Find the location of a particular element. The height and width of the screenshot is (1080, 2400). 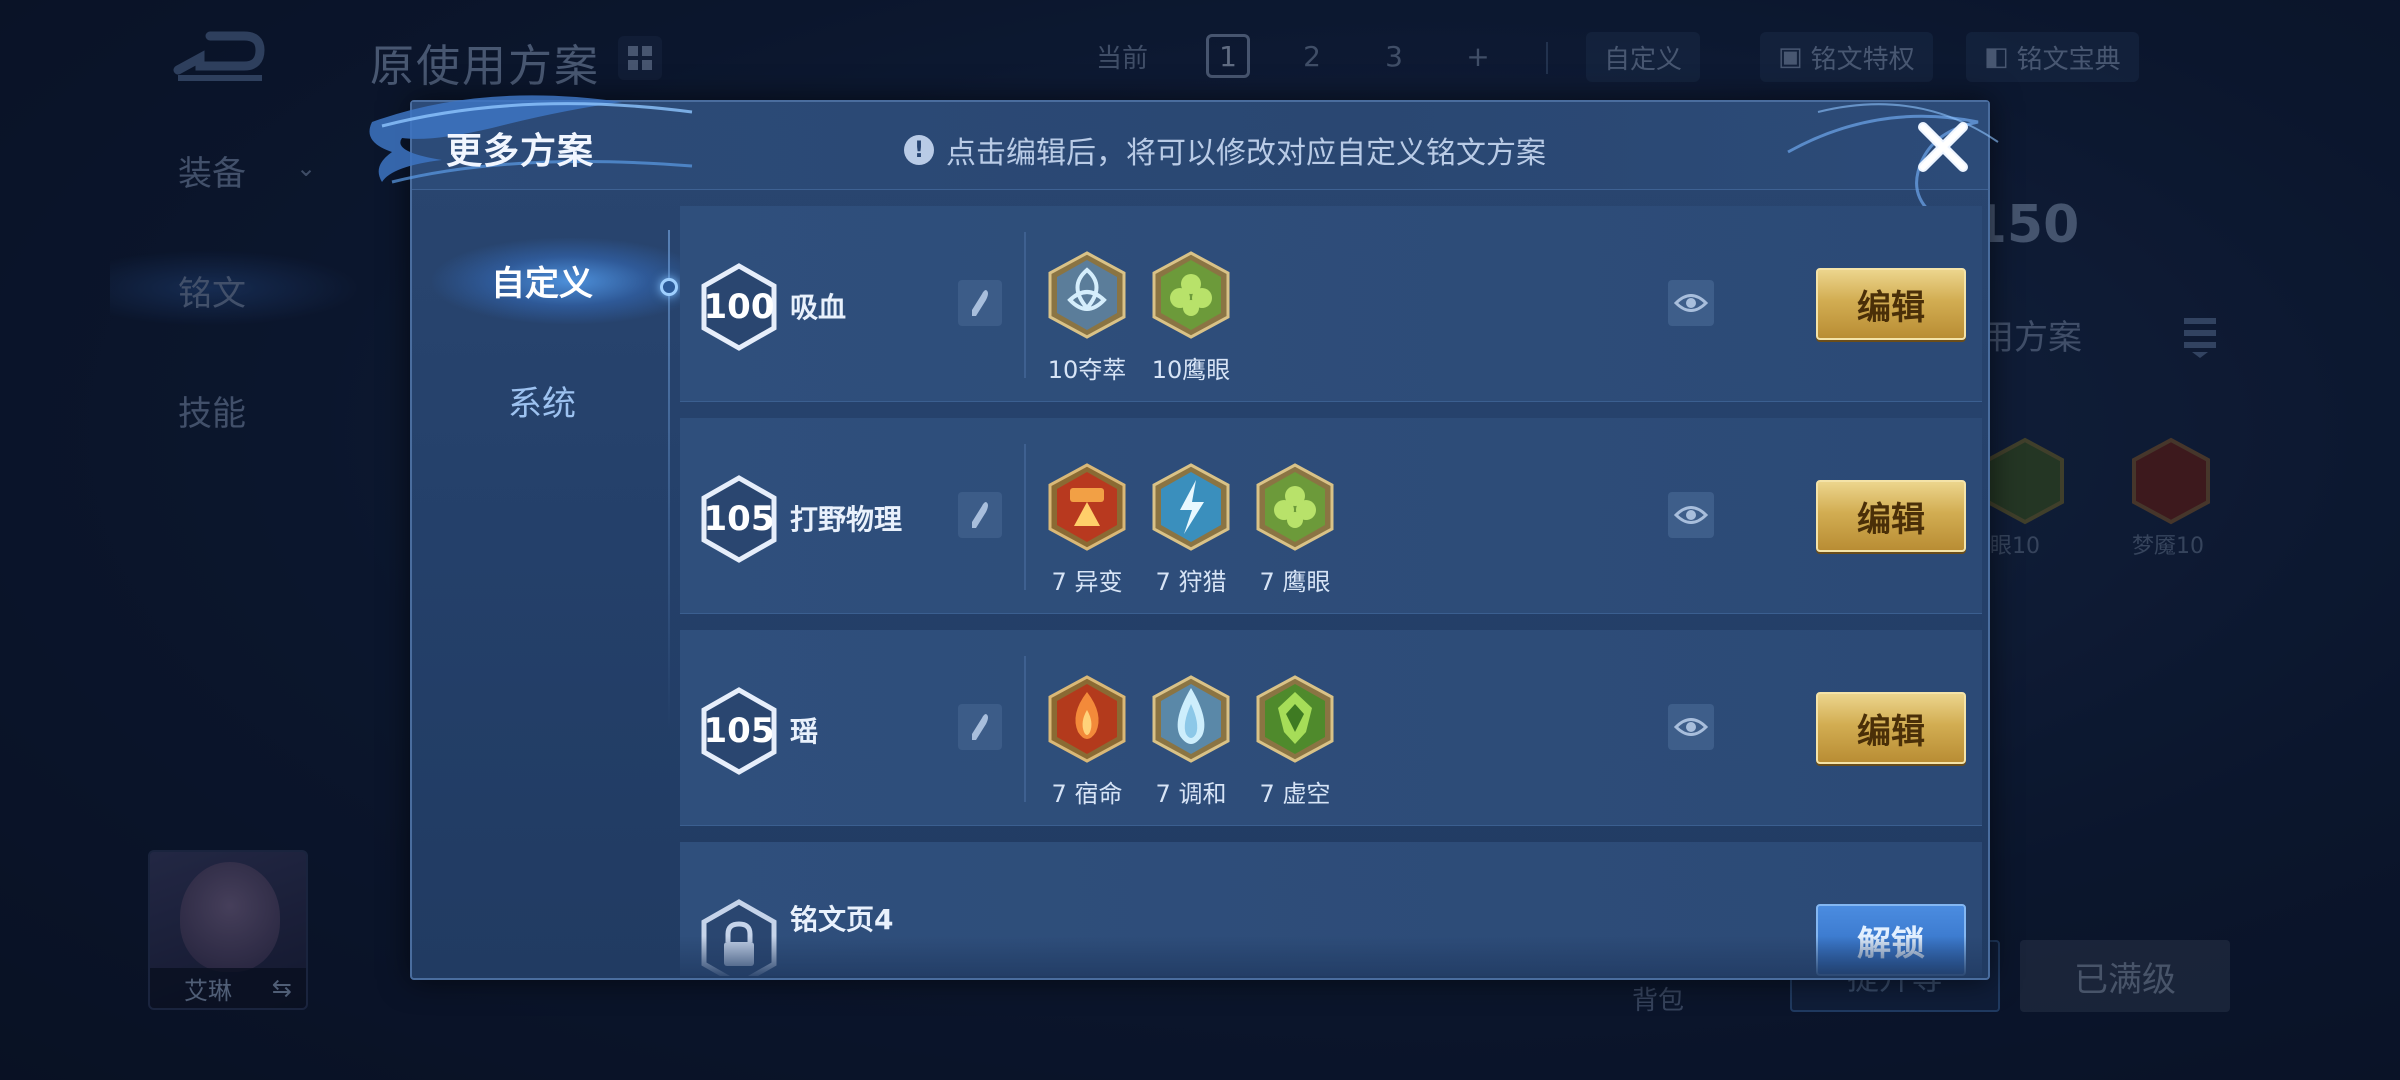

modal-title: 更多方案 is located at coordinates (520, 151).